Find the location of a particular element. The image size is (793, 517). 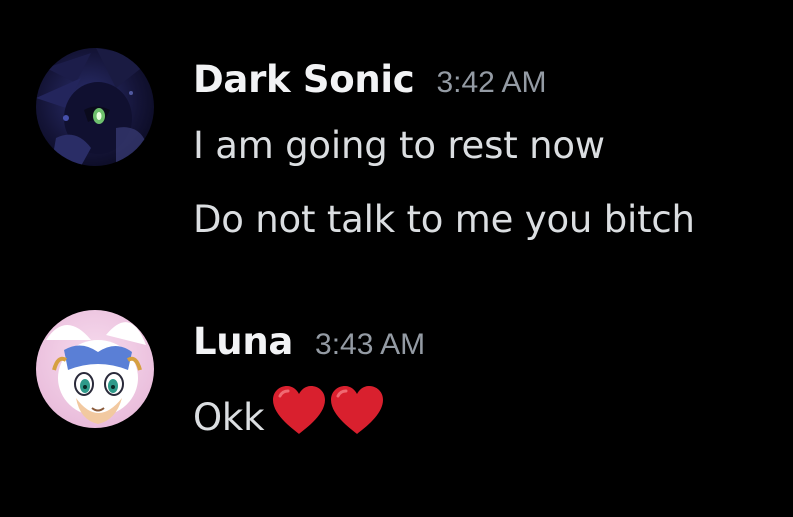

message-header: Dark Sonic 3:42 AM is located at coordinates (370, 79).